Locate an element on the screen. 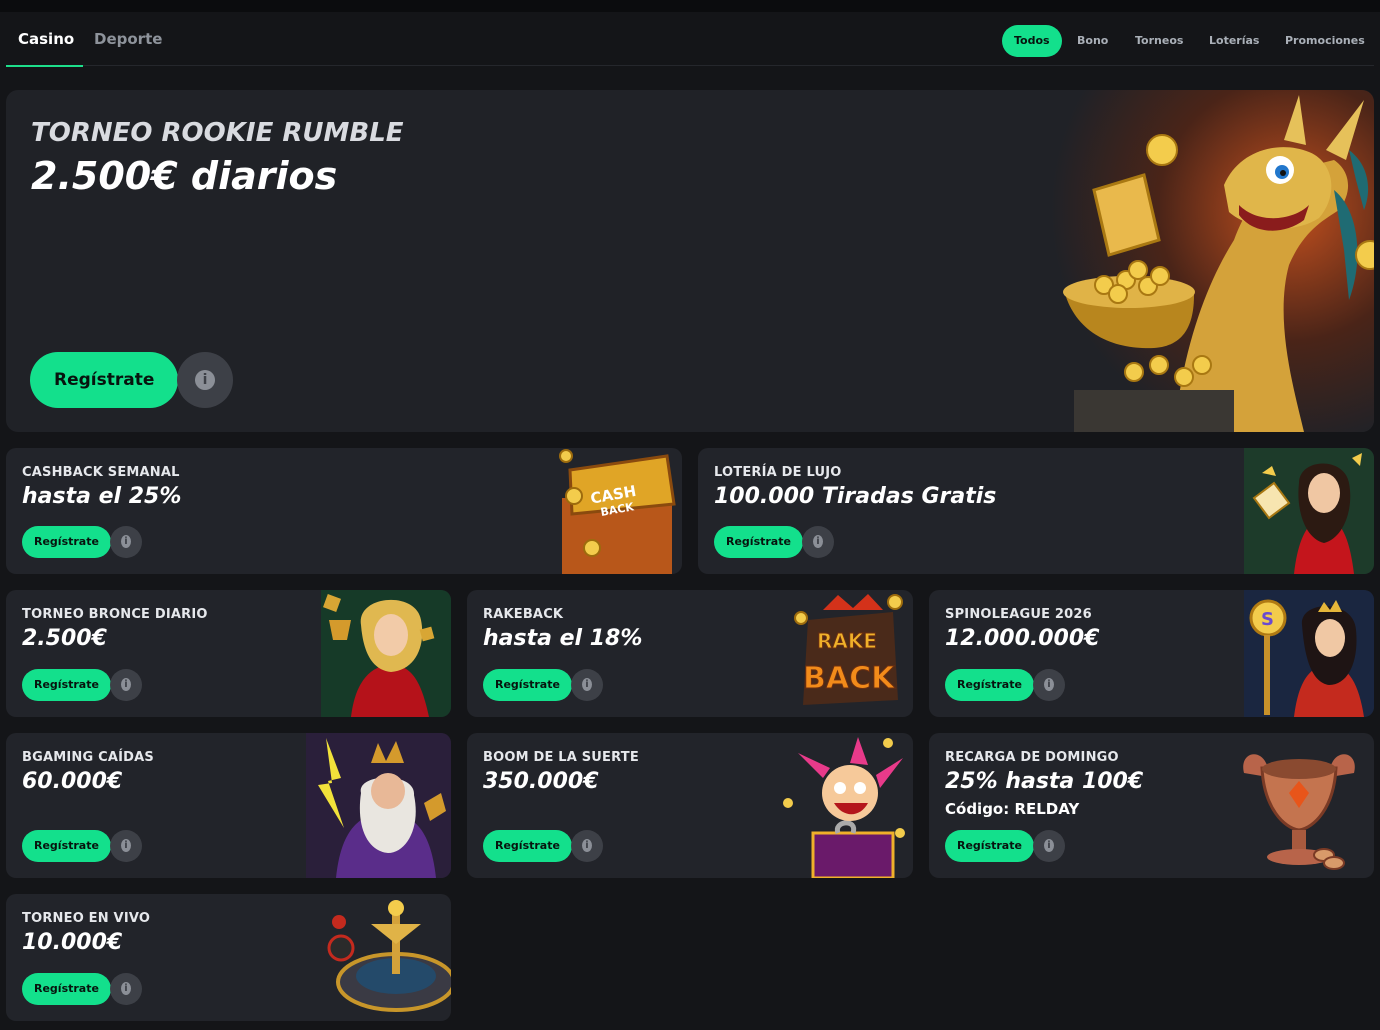 The image size is (1380, 1030). promo-card-boom-suerte: BOOM DE LA SUERTE 350.000€ Regístrate is located at coordinates (690, 805).